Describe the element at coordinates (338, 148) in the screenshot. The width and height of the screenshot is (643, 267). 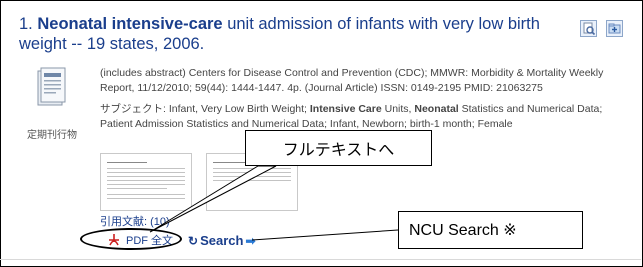
I see `fulltext-callout: フルテキストへ` at that location.